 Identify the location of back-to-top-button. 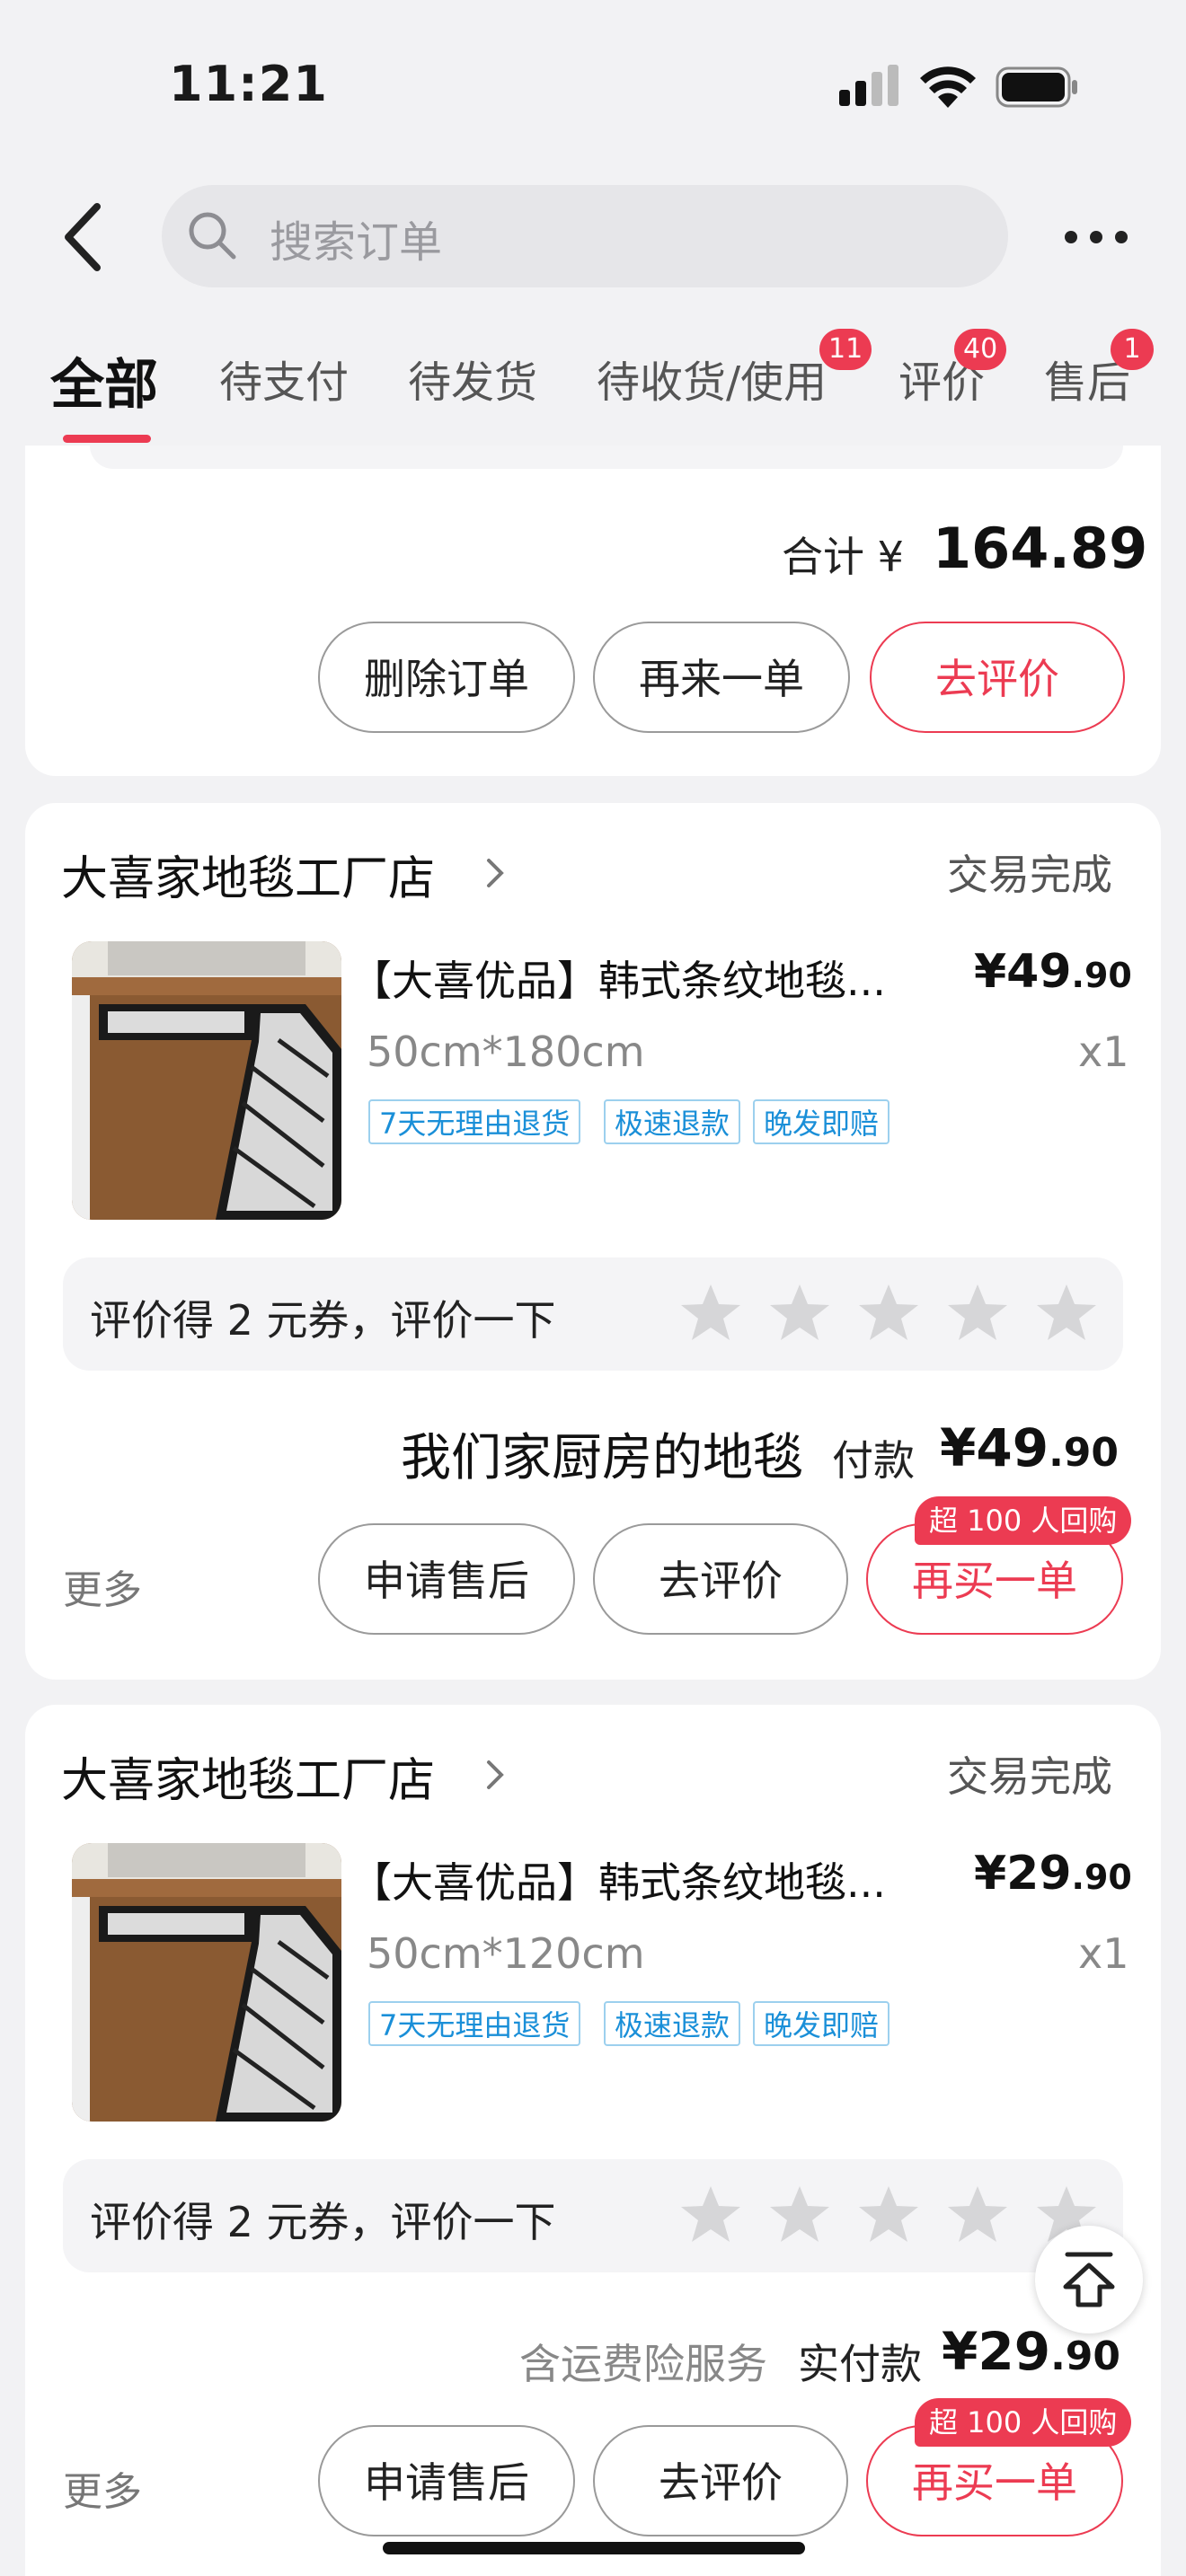
(1089, 2279).